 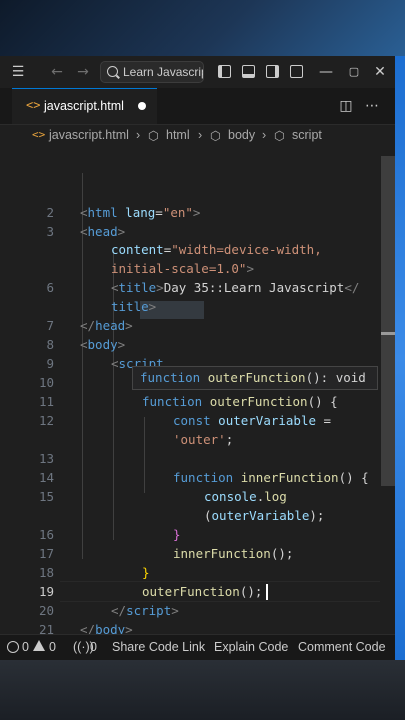 What do you see at coordinates (46, 534) in the screenshot?
I see `line-number: 16` at bounding box center [46, 534].